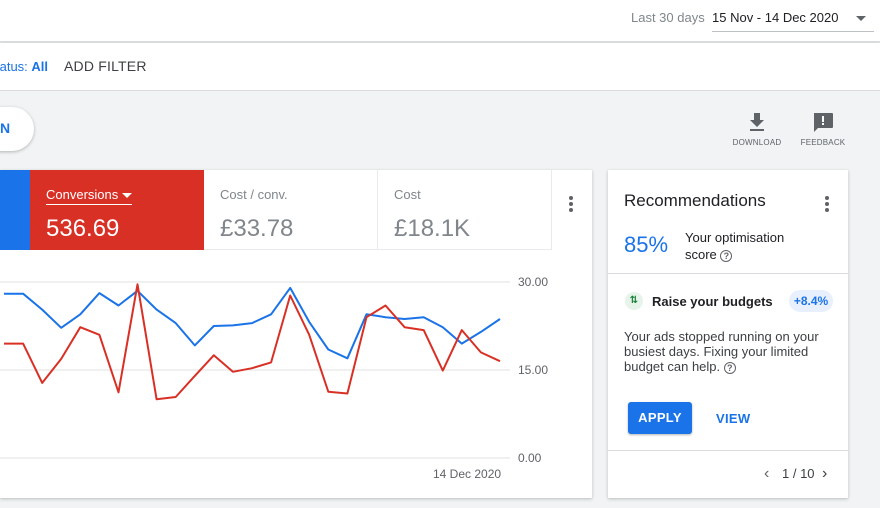 The height and width of the screenshot is (508, 880). Describe the element at coordinates (766, 474) in the screenshot. I see `chevron-left-icon: ‹` at that location.